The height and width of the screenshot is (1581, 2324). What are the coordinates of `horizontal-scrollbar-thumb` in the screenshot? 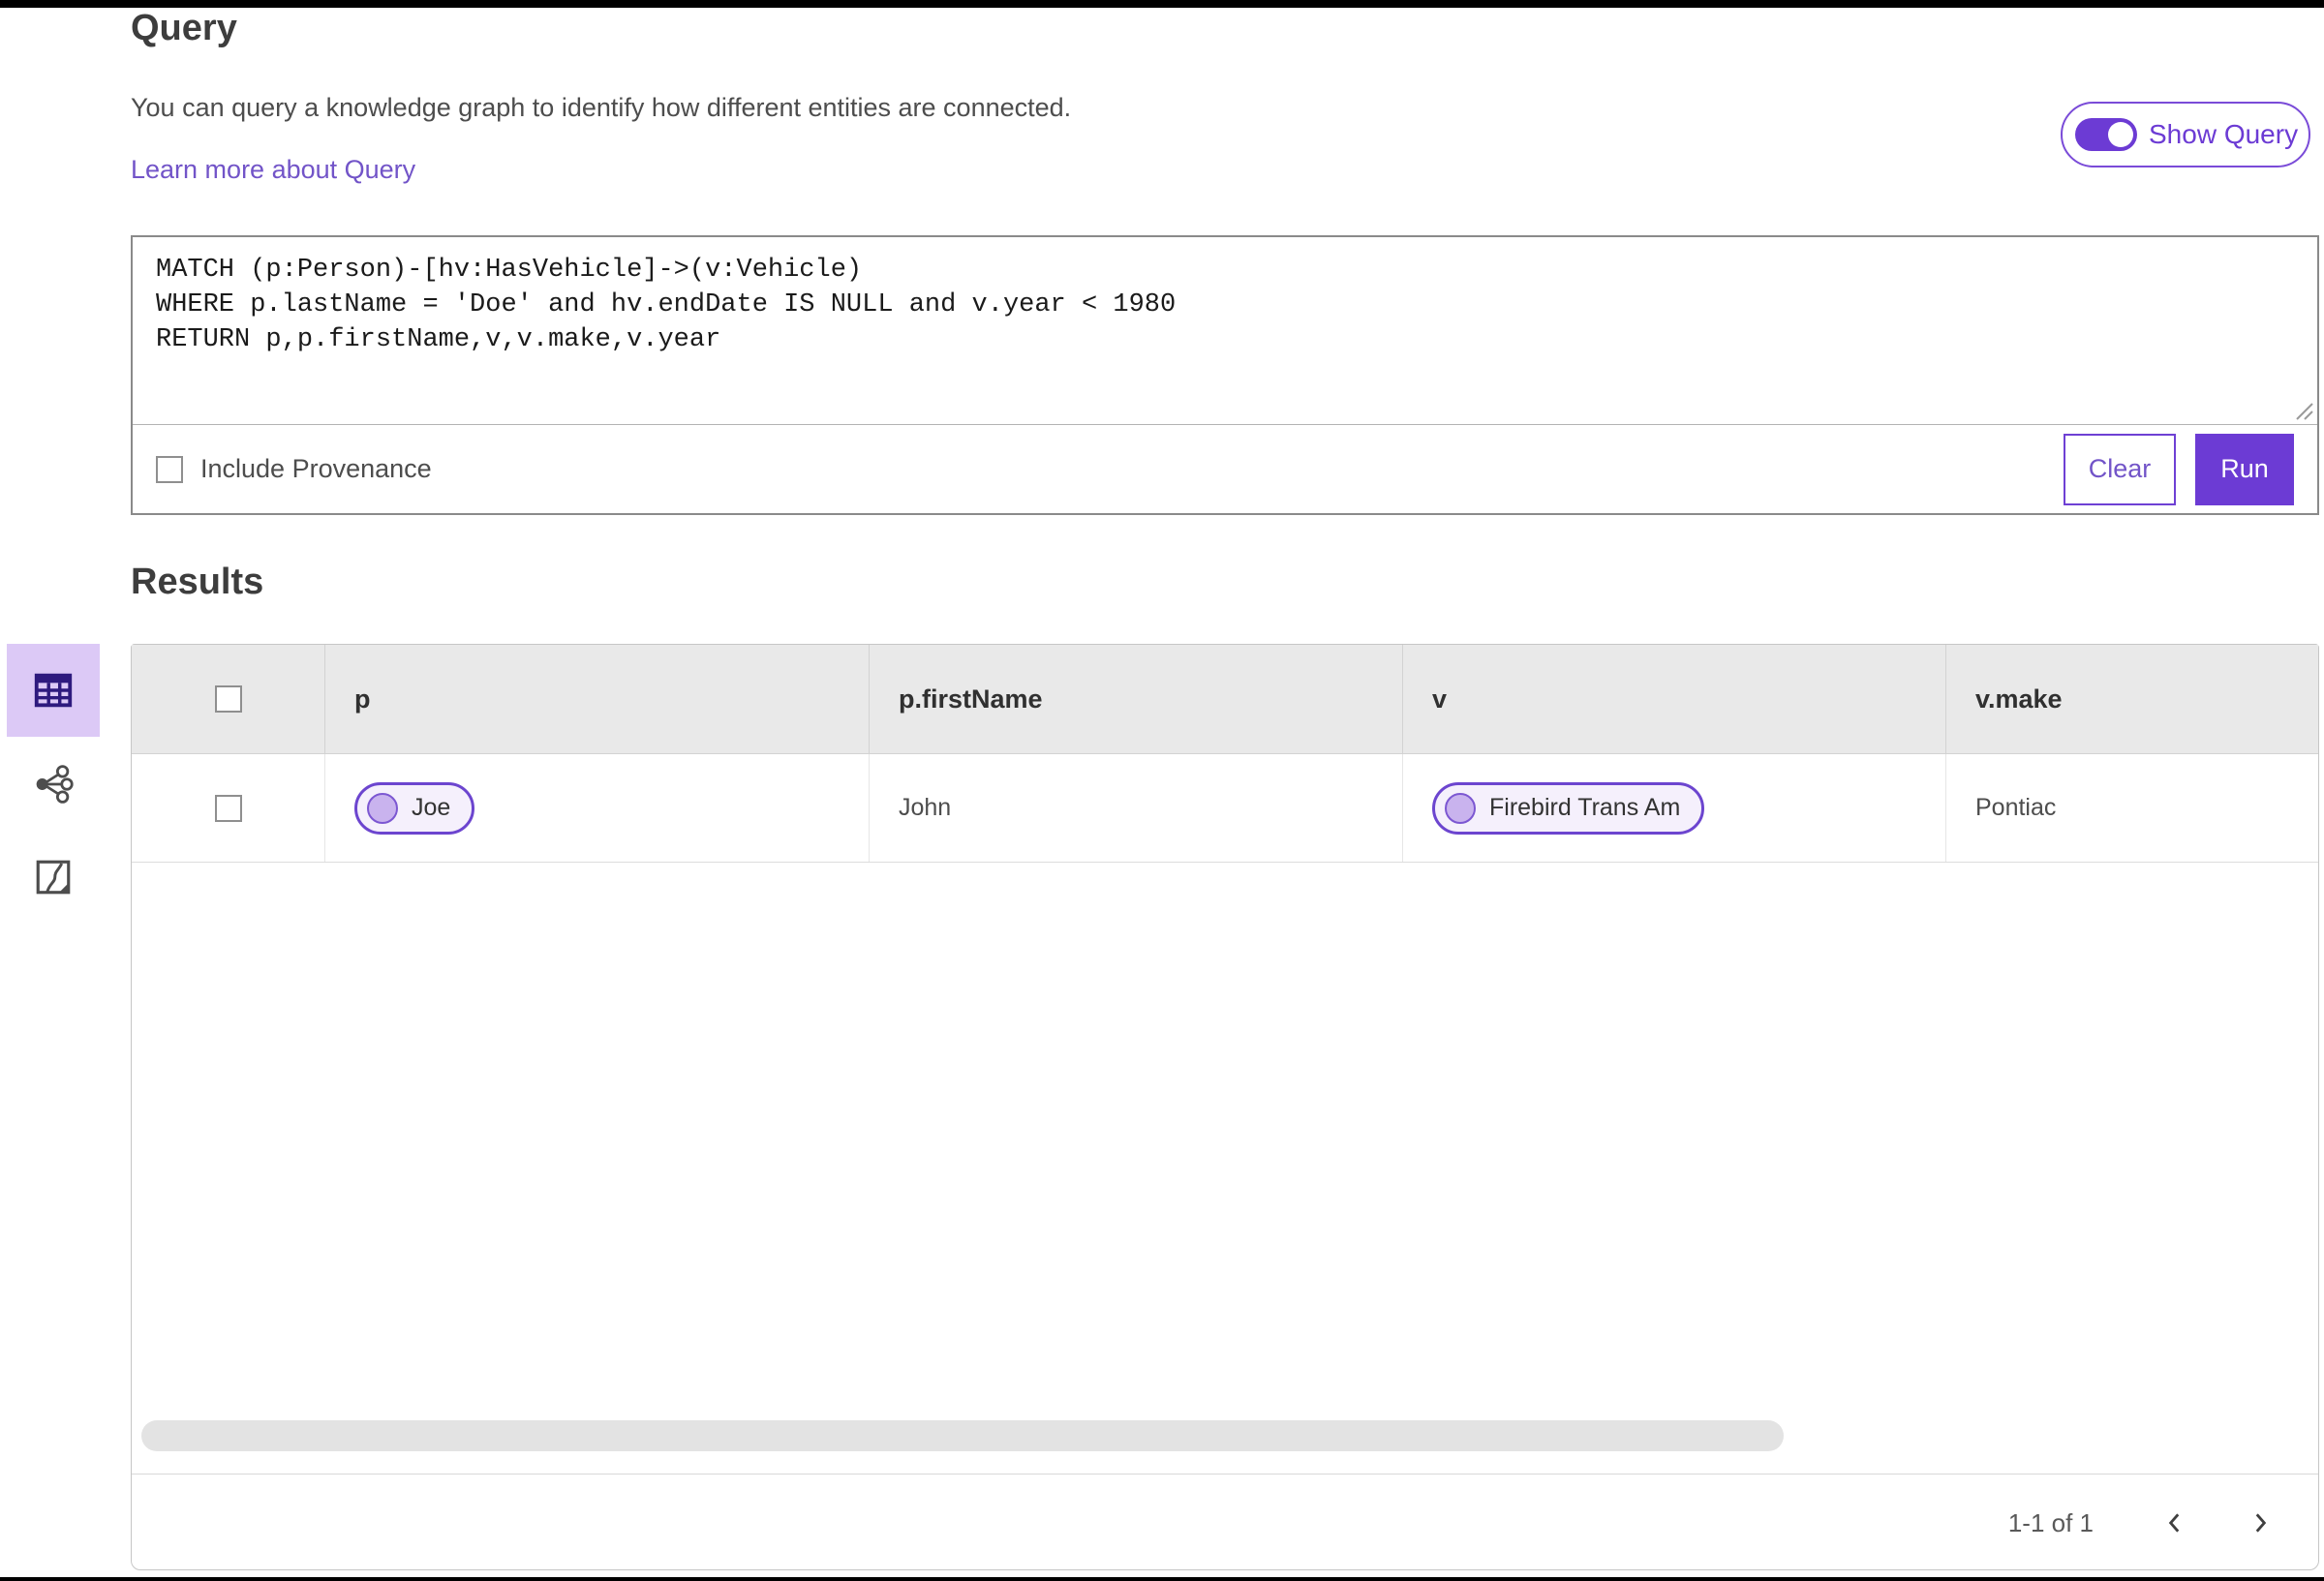 It's located at (963, 1435).